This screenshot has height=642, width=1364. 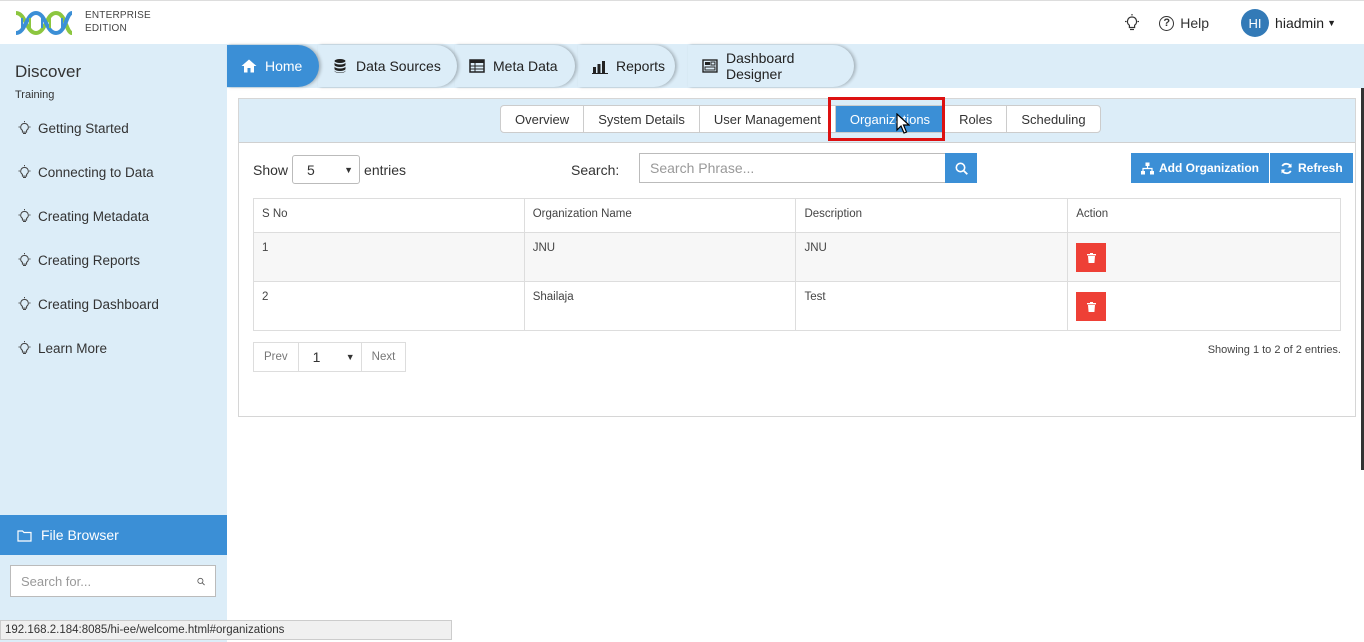 What do you see at coordinates (1195, 23) in the screenshot?
I see `help-label: Help` at bounding box center [1195, 23].